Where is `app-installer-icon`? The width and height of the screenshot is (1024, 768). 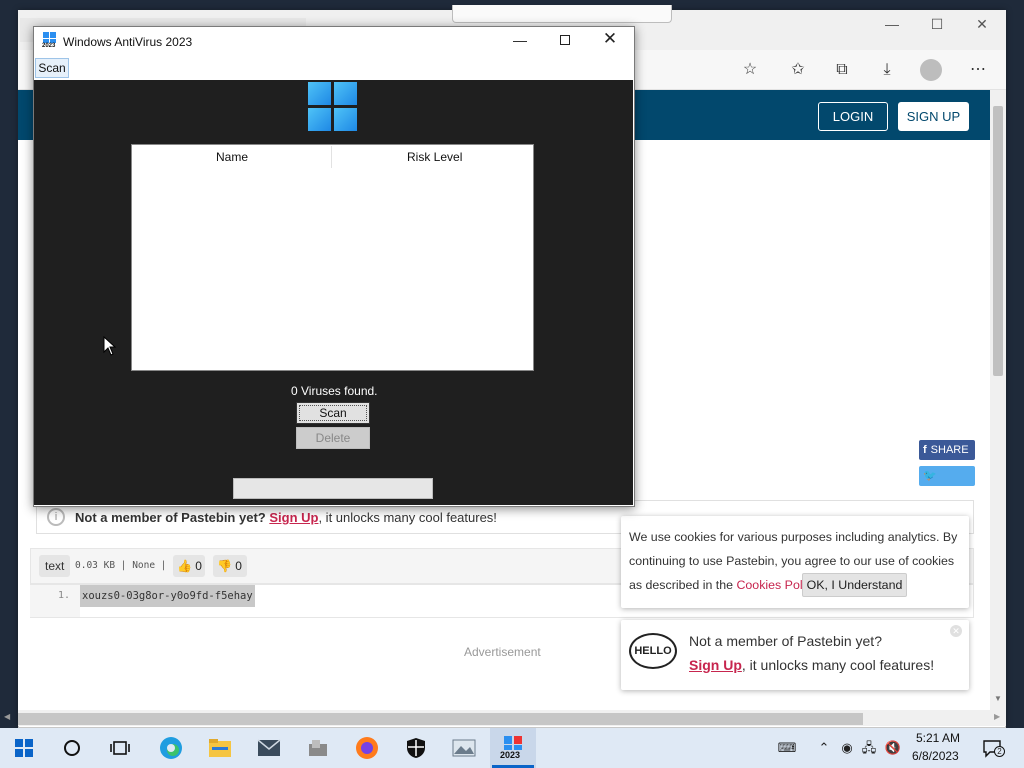
app-installer-icon is located at coordinates (318, 748).